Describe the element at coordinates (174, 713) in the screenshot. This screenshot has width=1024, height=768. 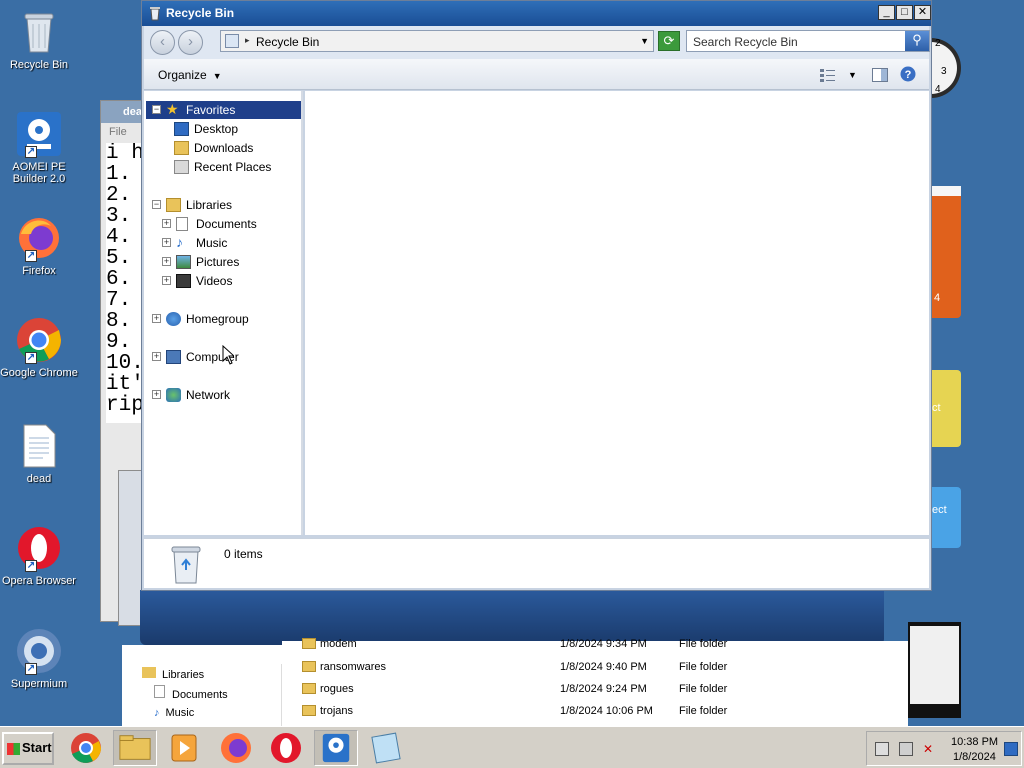
I see `bg-nav-music: ♪ Music` at that location.